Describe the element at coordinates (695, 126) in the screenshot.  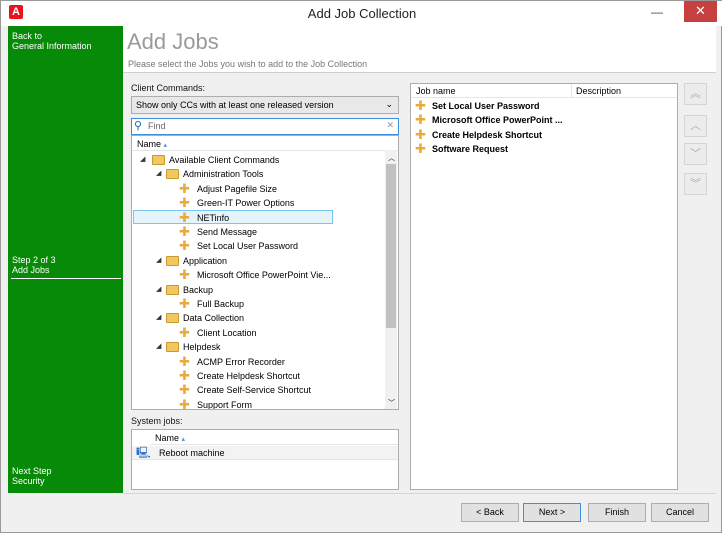
I see `move-up-button: ︿` at that location.